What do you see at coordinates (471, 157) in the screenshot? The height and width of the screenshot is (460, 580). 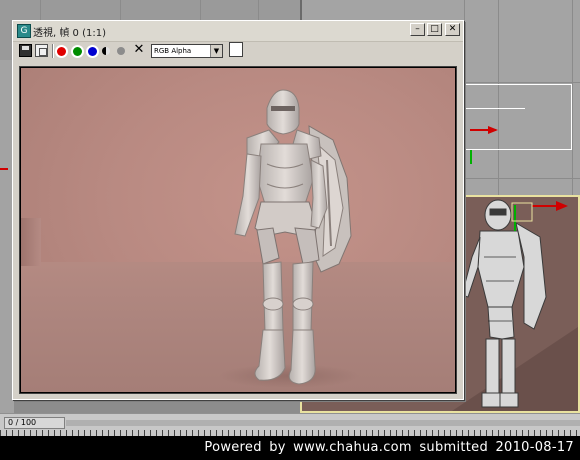 I see `y-axis-gizmo` at bounding box center [471, 157].